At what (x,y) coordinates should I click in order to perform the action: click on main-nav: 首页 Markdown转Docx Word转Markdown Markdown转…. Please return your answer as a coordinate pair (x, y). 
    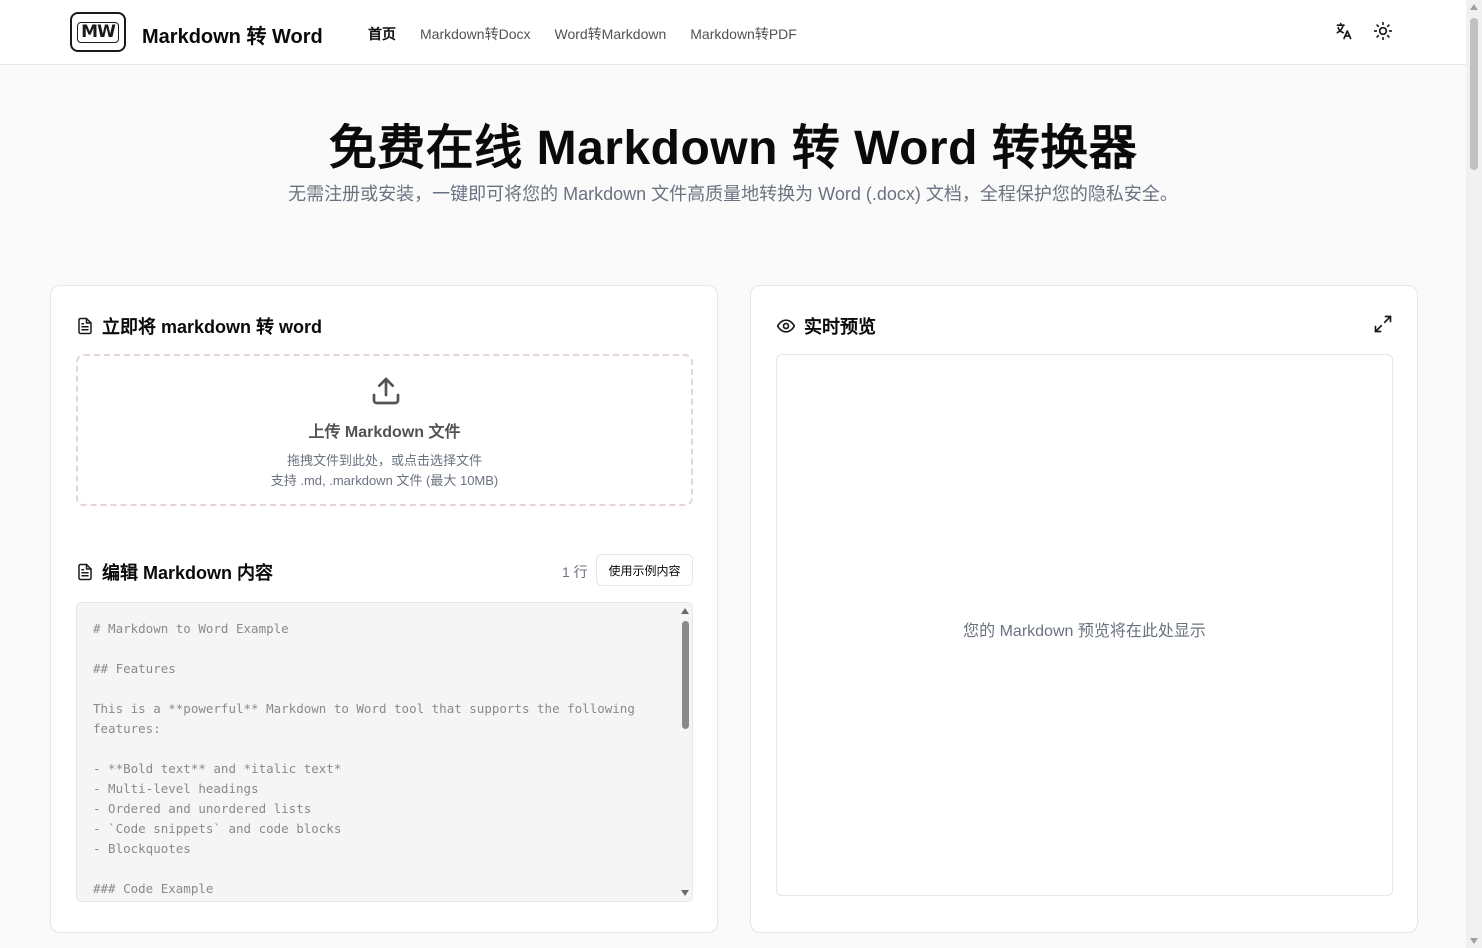
    Looking at the image, I should click on (582, 34).